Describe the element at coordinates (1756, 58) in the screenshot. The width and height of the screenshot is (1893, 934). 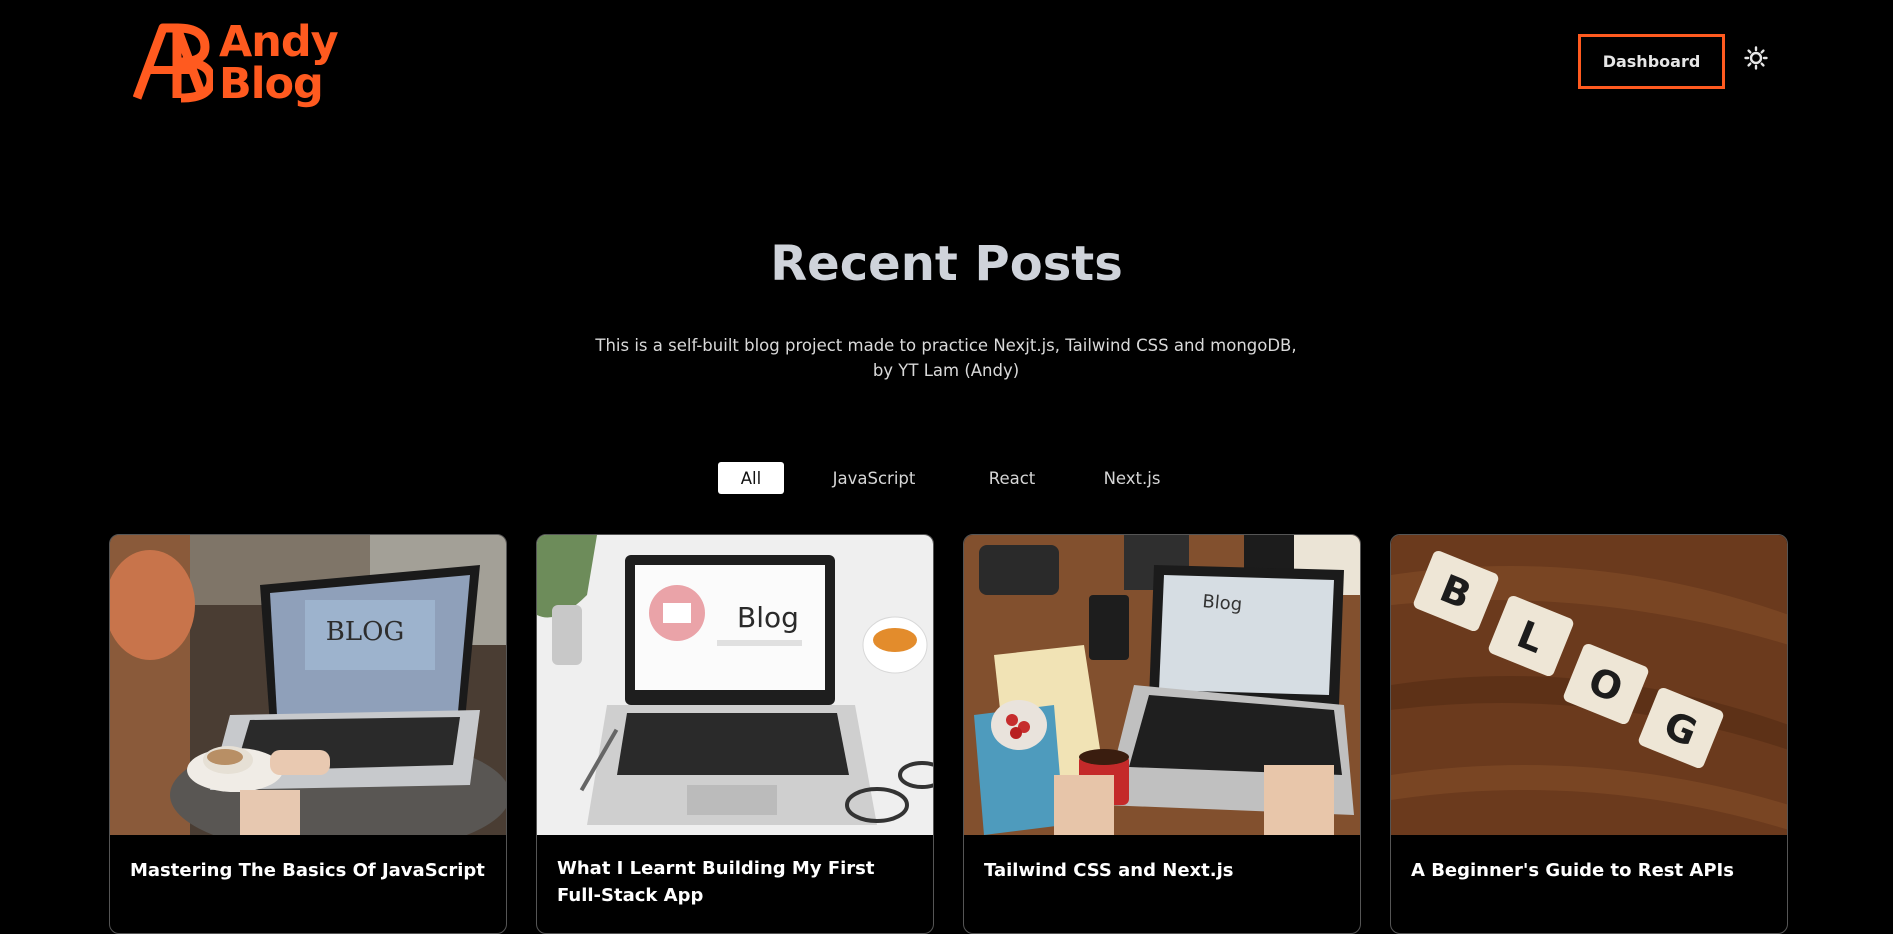
I see `sun-icon` at that location.